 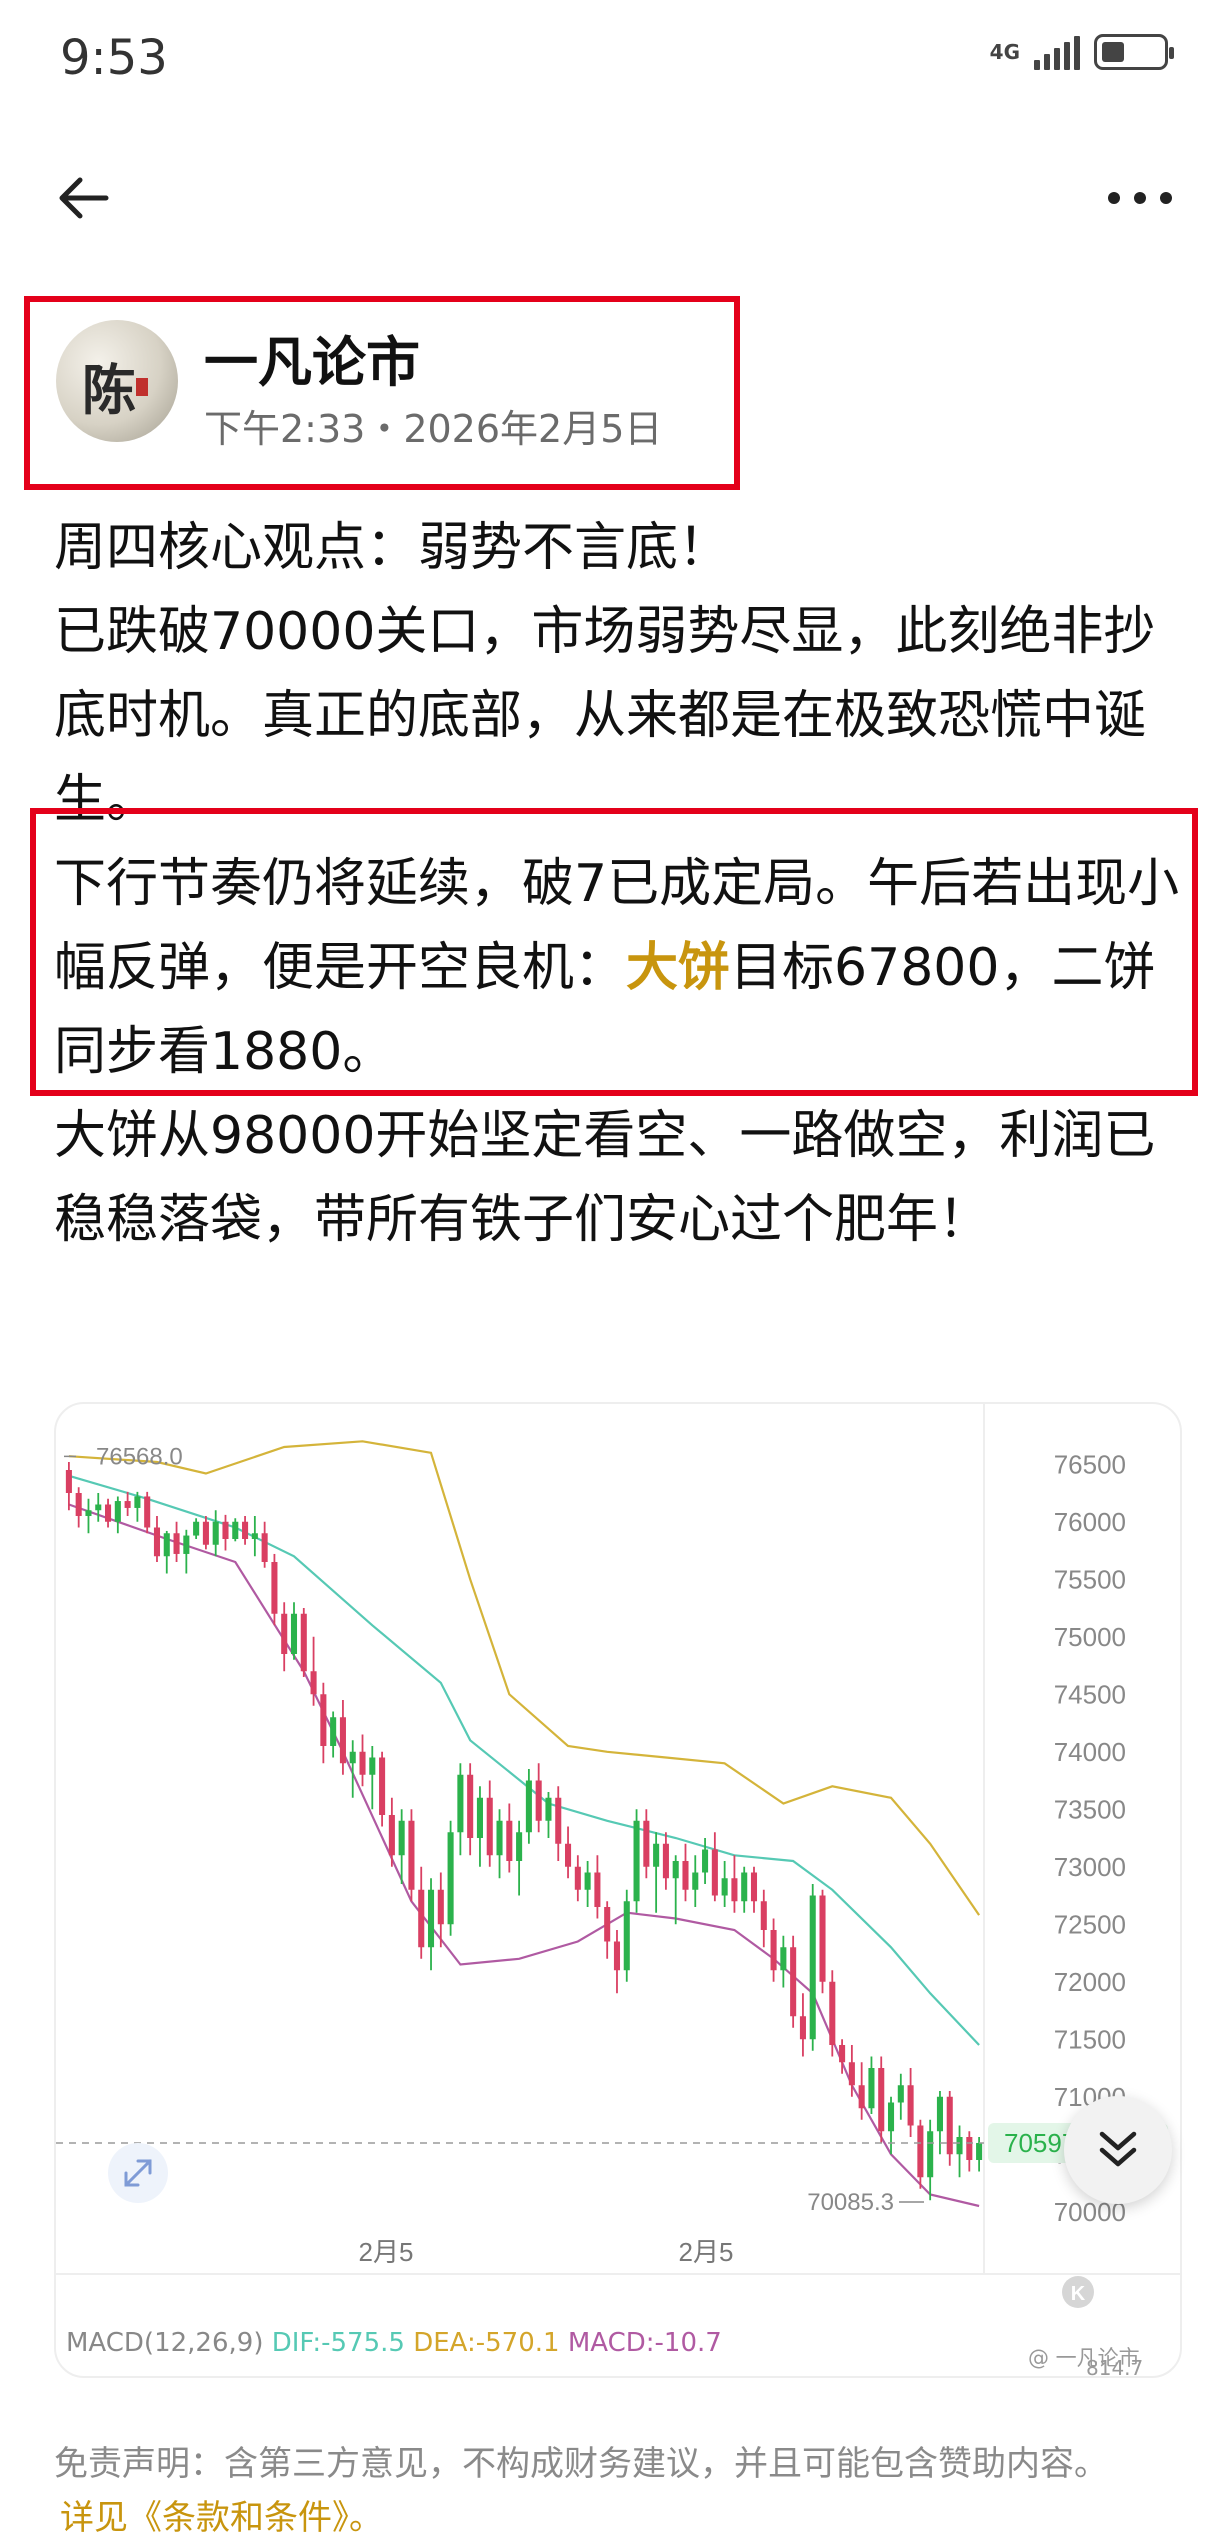 I want to click on status-time: 9:53, so click(x=114, y=58).